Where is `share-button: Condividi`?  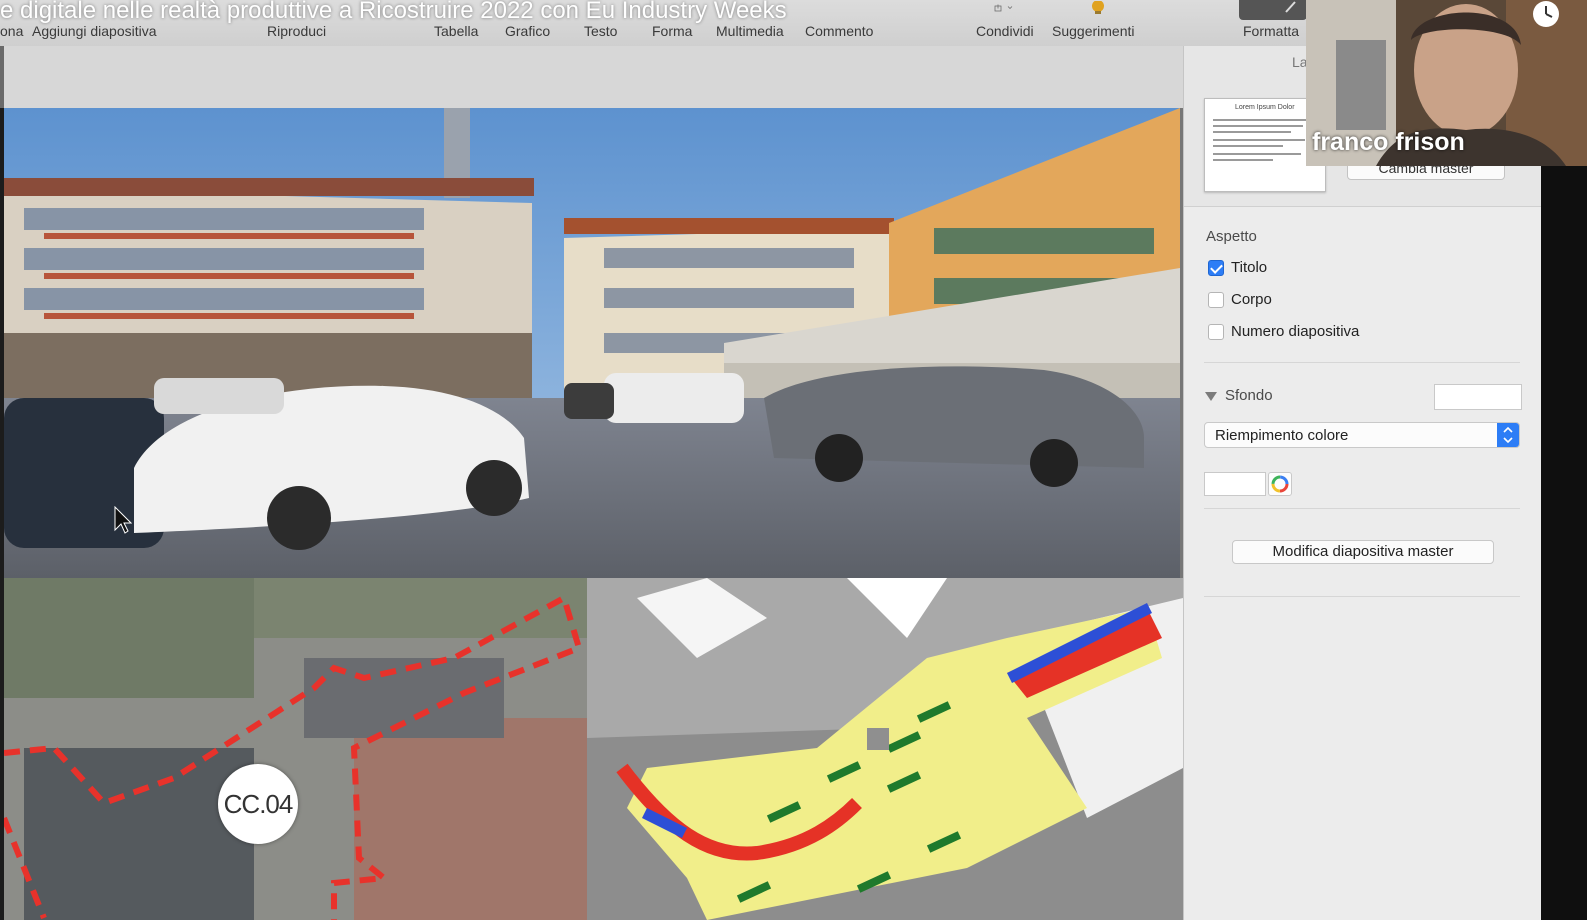
share-button: Condividi is located at coordinates (1005, 31).